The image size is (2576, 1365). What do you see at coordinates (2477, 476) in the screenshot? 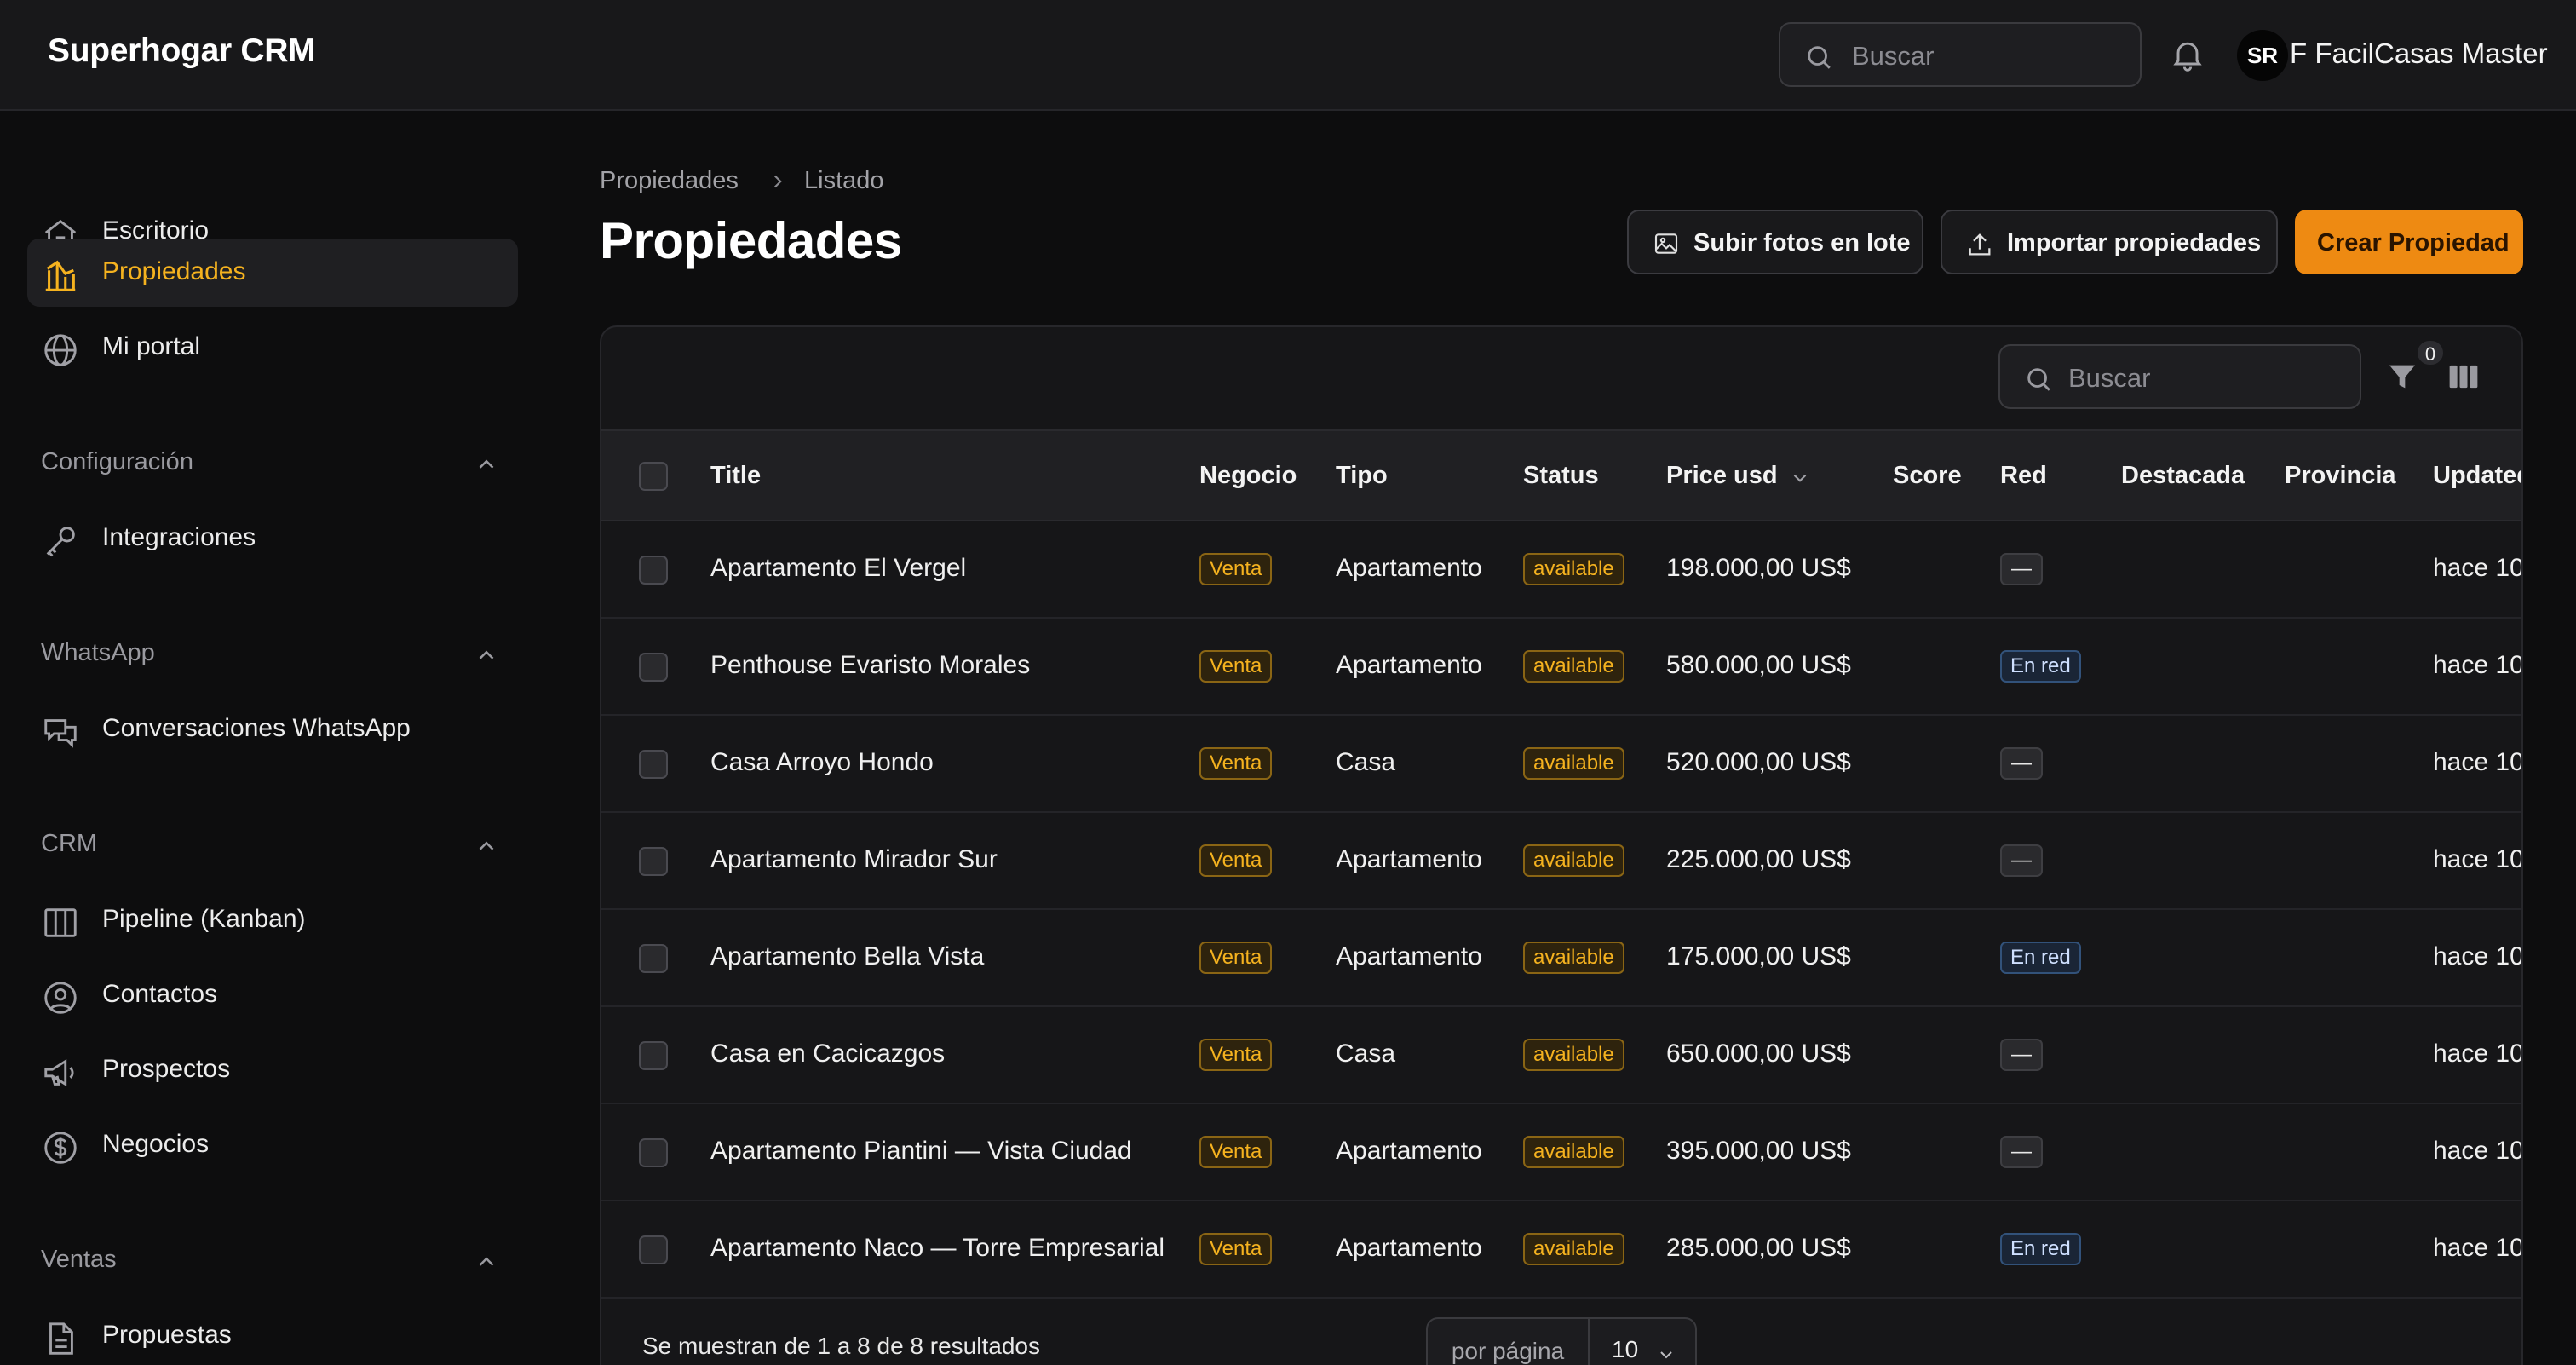
I see `column-header-updated: Updated` at bounding box center [2477, 476].